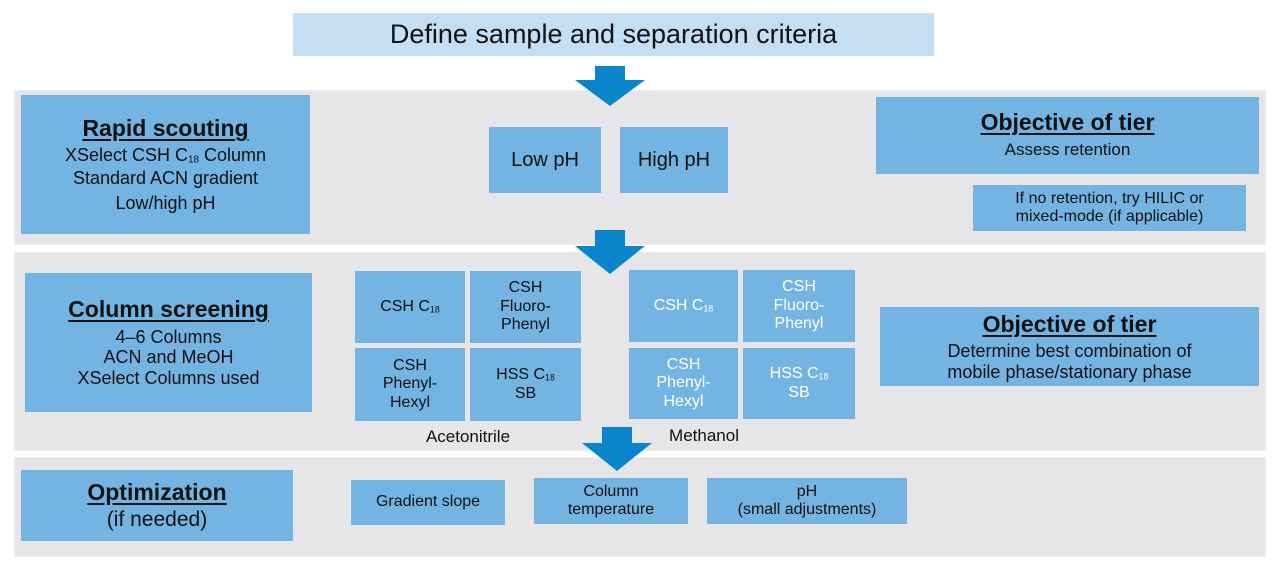  I want to click on column-tile-acn-hss-c18-sb: HSS C18 SB, so click(525, 384).